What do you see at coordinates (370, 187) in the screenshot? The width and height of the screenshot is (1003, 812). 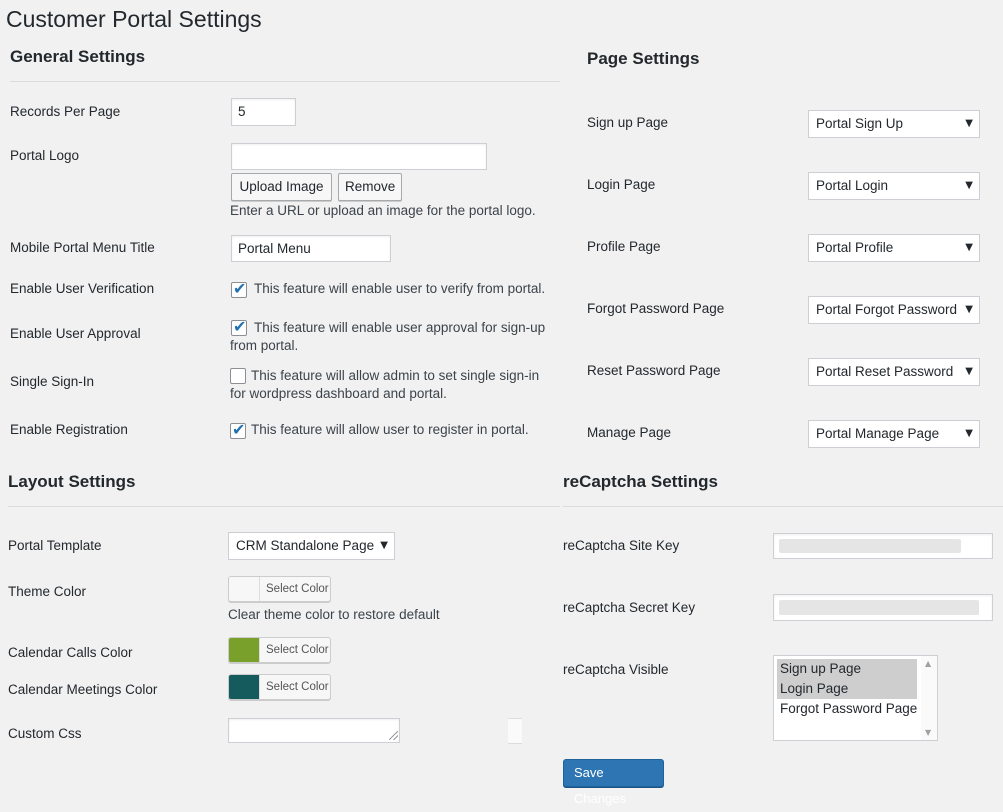 I see `remove-button: Remove` at bounding box center [370, 187].